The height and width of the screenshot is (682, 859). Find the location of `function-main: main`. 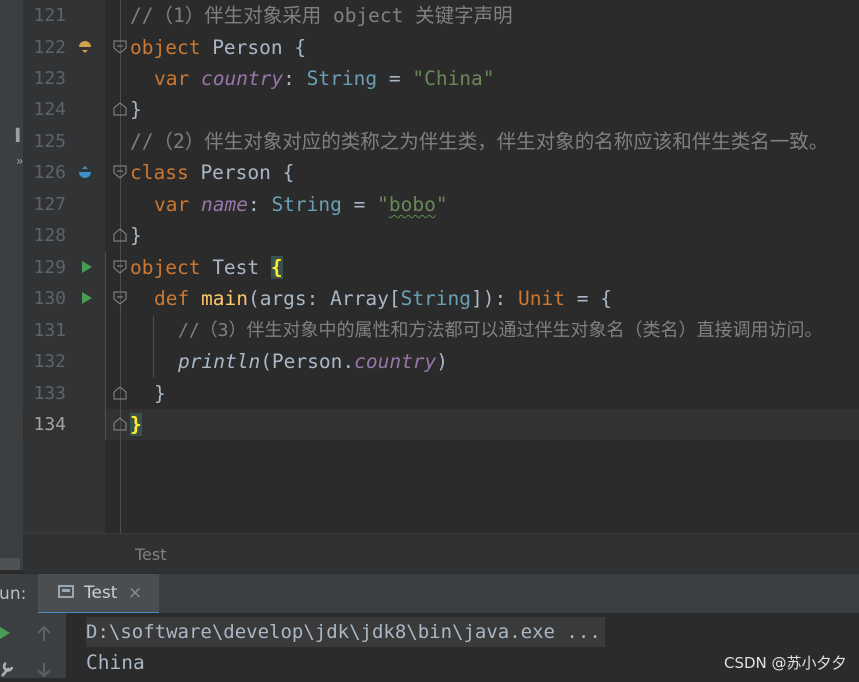

function-main: main is located at coordinates (224, 298).